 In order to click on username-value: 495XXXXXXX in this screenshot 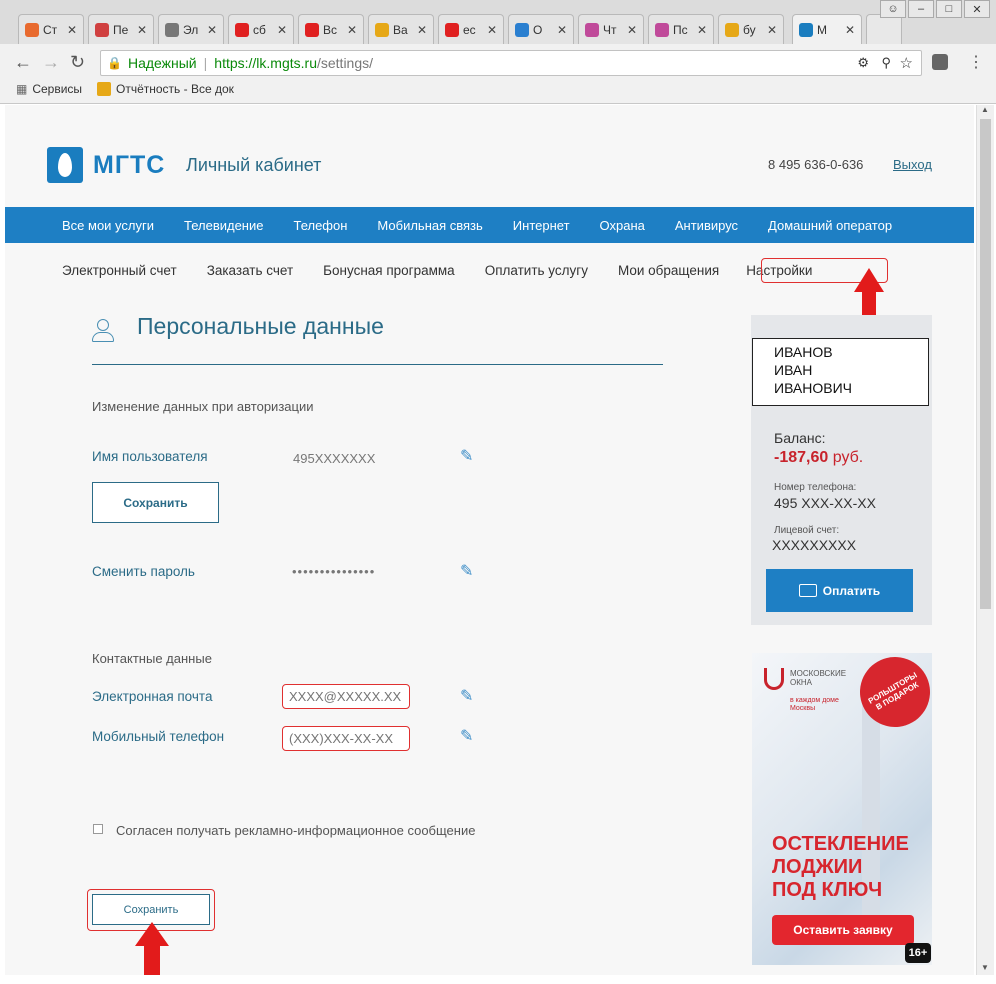, I will do `click(334, 458)`.